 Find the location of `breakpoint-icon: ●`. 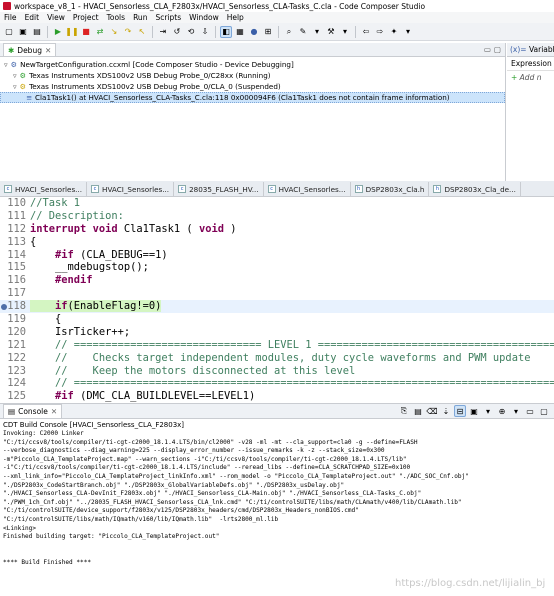

breakpoint-icon: ● is located at coordinates (254, 32).